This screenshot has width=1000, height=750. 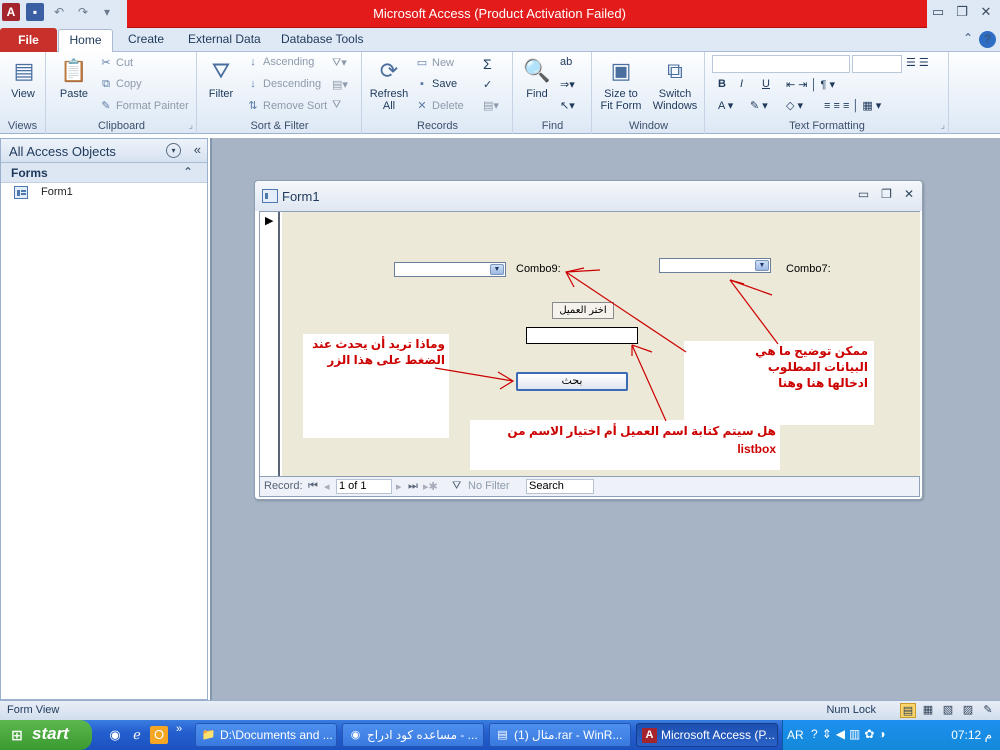 I want to click on font-size-select, so click(x=877, y=64).